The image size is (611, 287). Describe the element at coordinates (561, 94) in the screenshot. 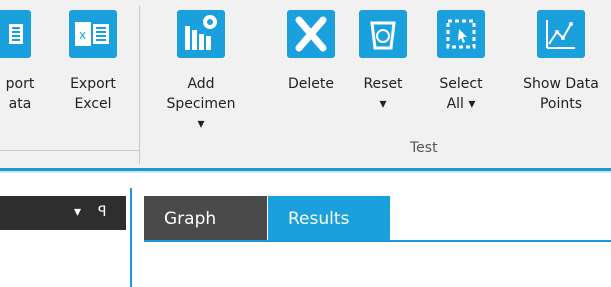

I see `show-data-points-label: Show Data Points` at that location.